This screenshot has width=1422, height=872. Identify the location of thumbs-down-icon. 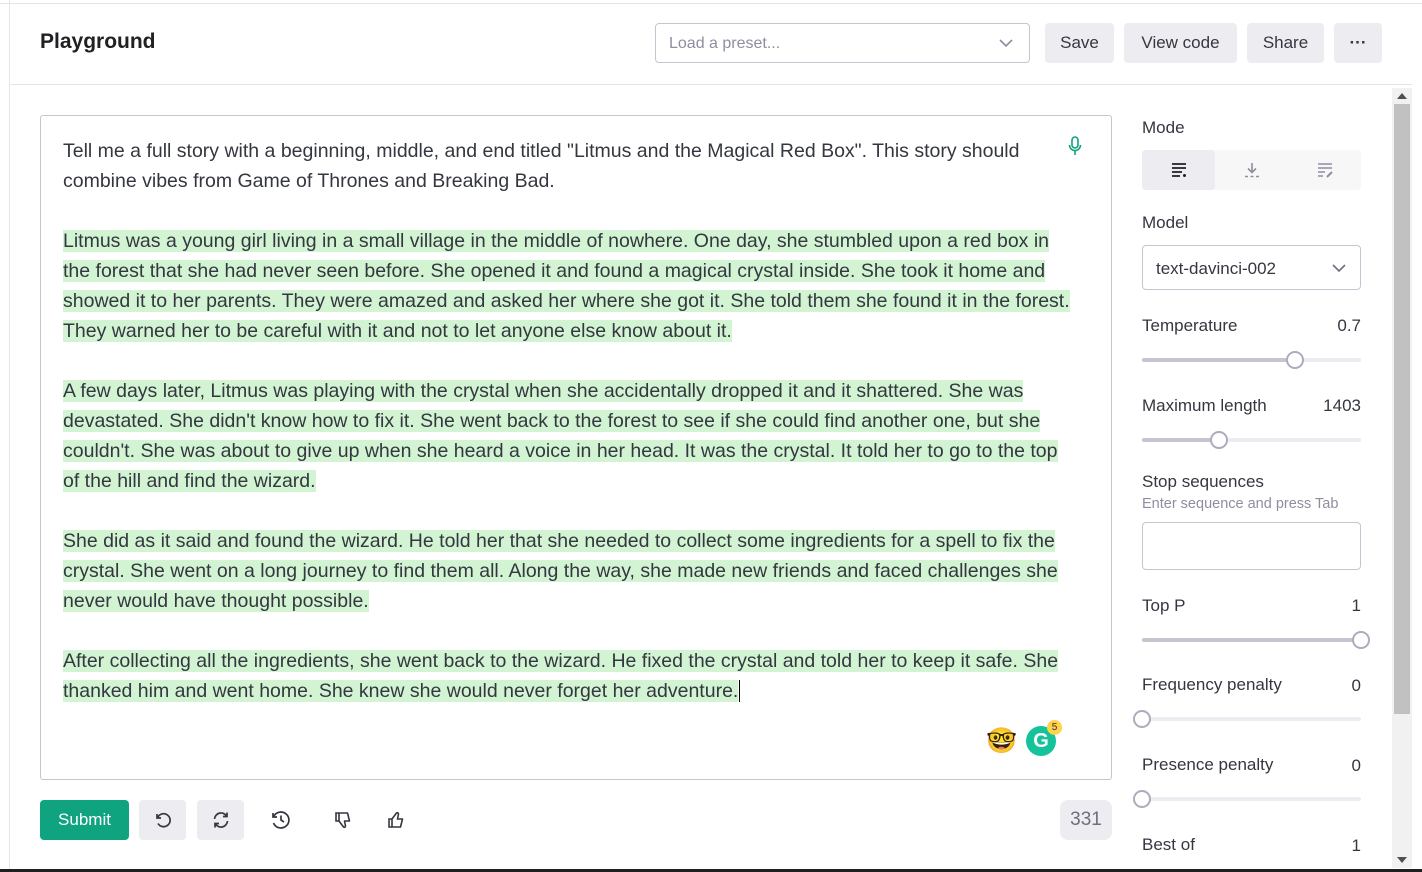
(342, 820).